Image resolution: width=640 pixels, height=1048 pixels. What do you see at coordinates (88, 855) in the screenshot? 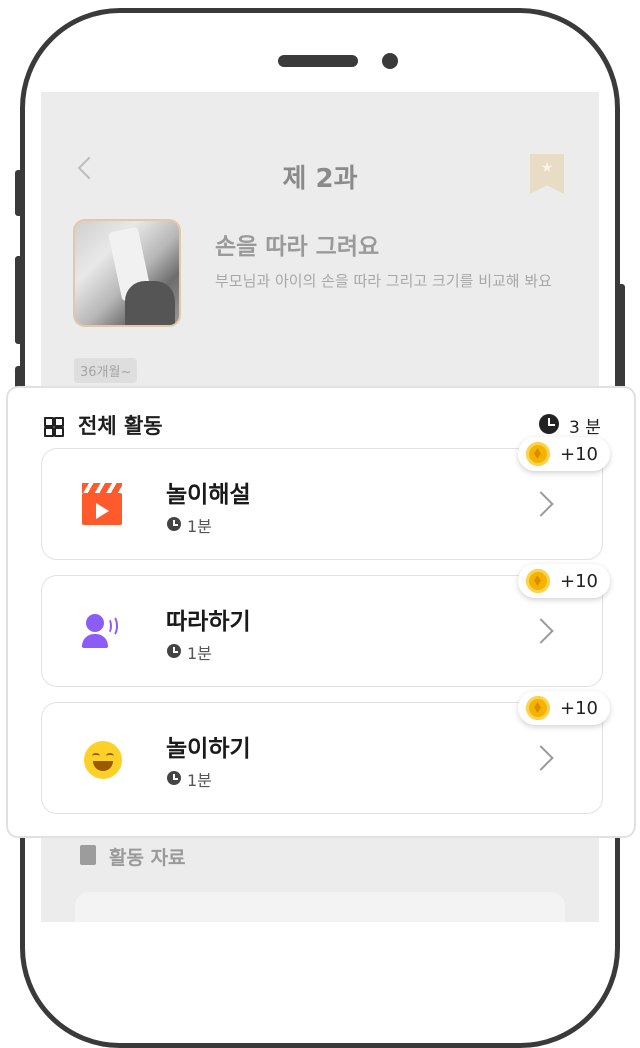
I see `book-icon` at bounding box center [88, 855].